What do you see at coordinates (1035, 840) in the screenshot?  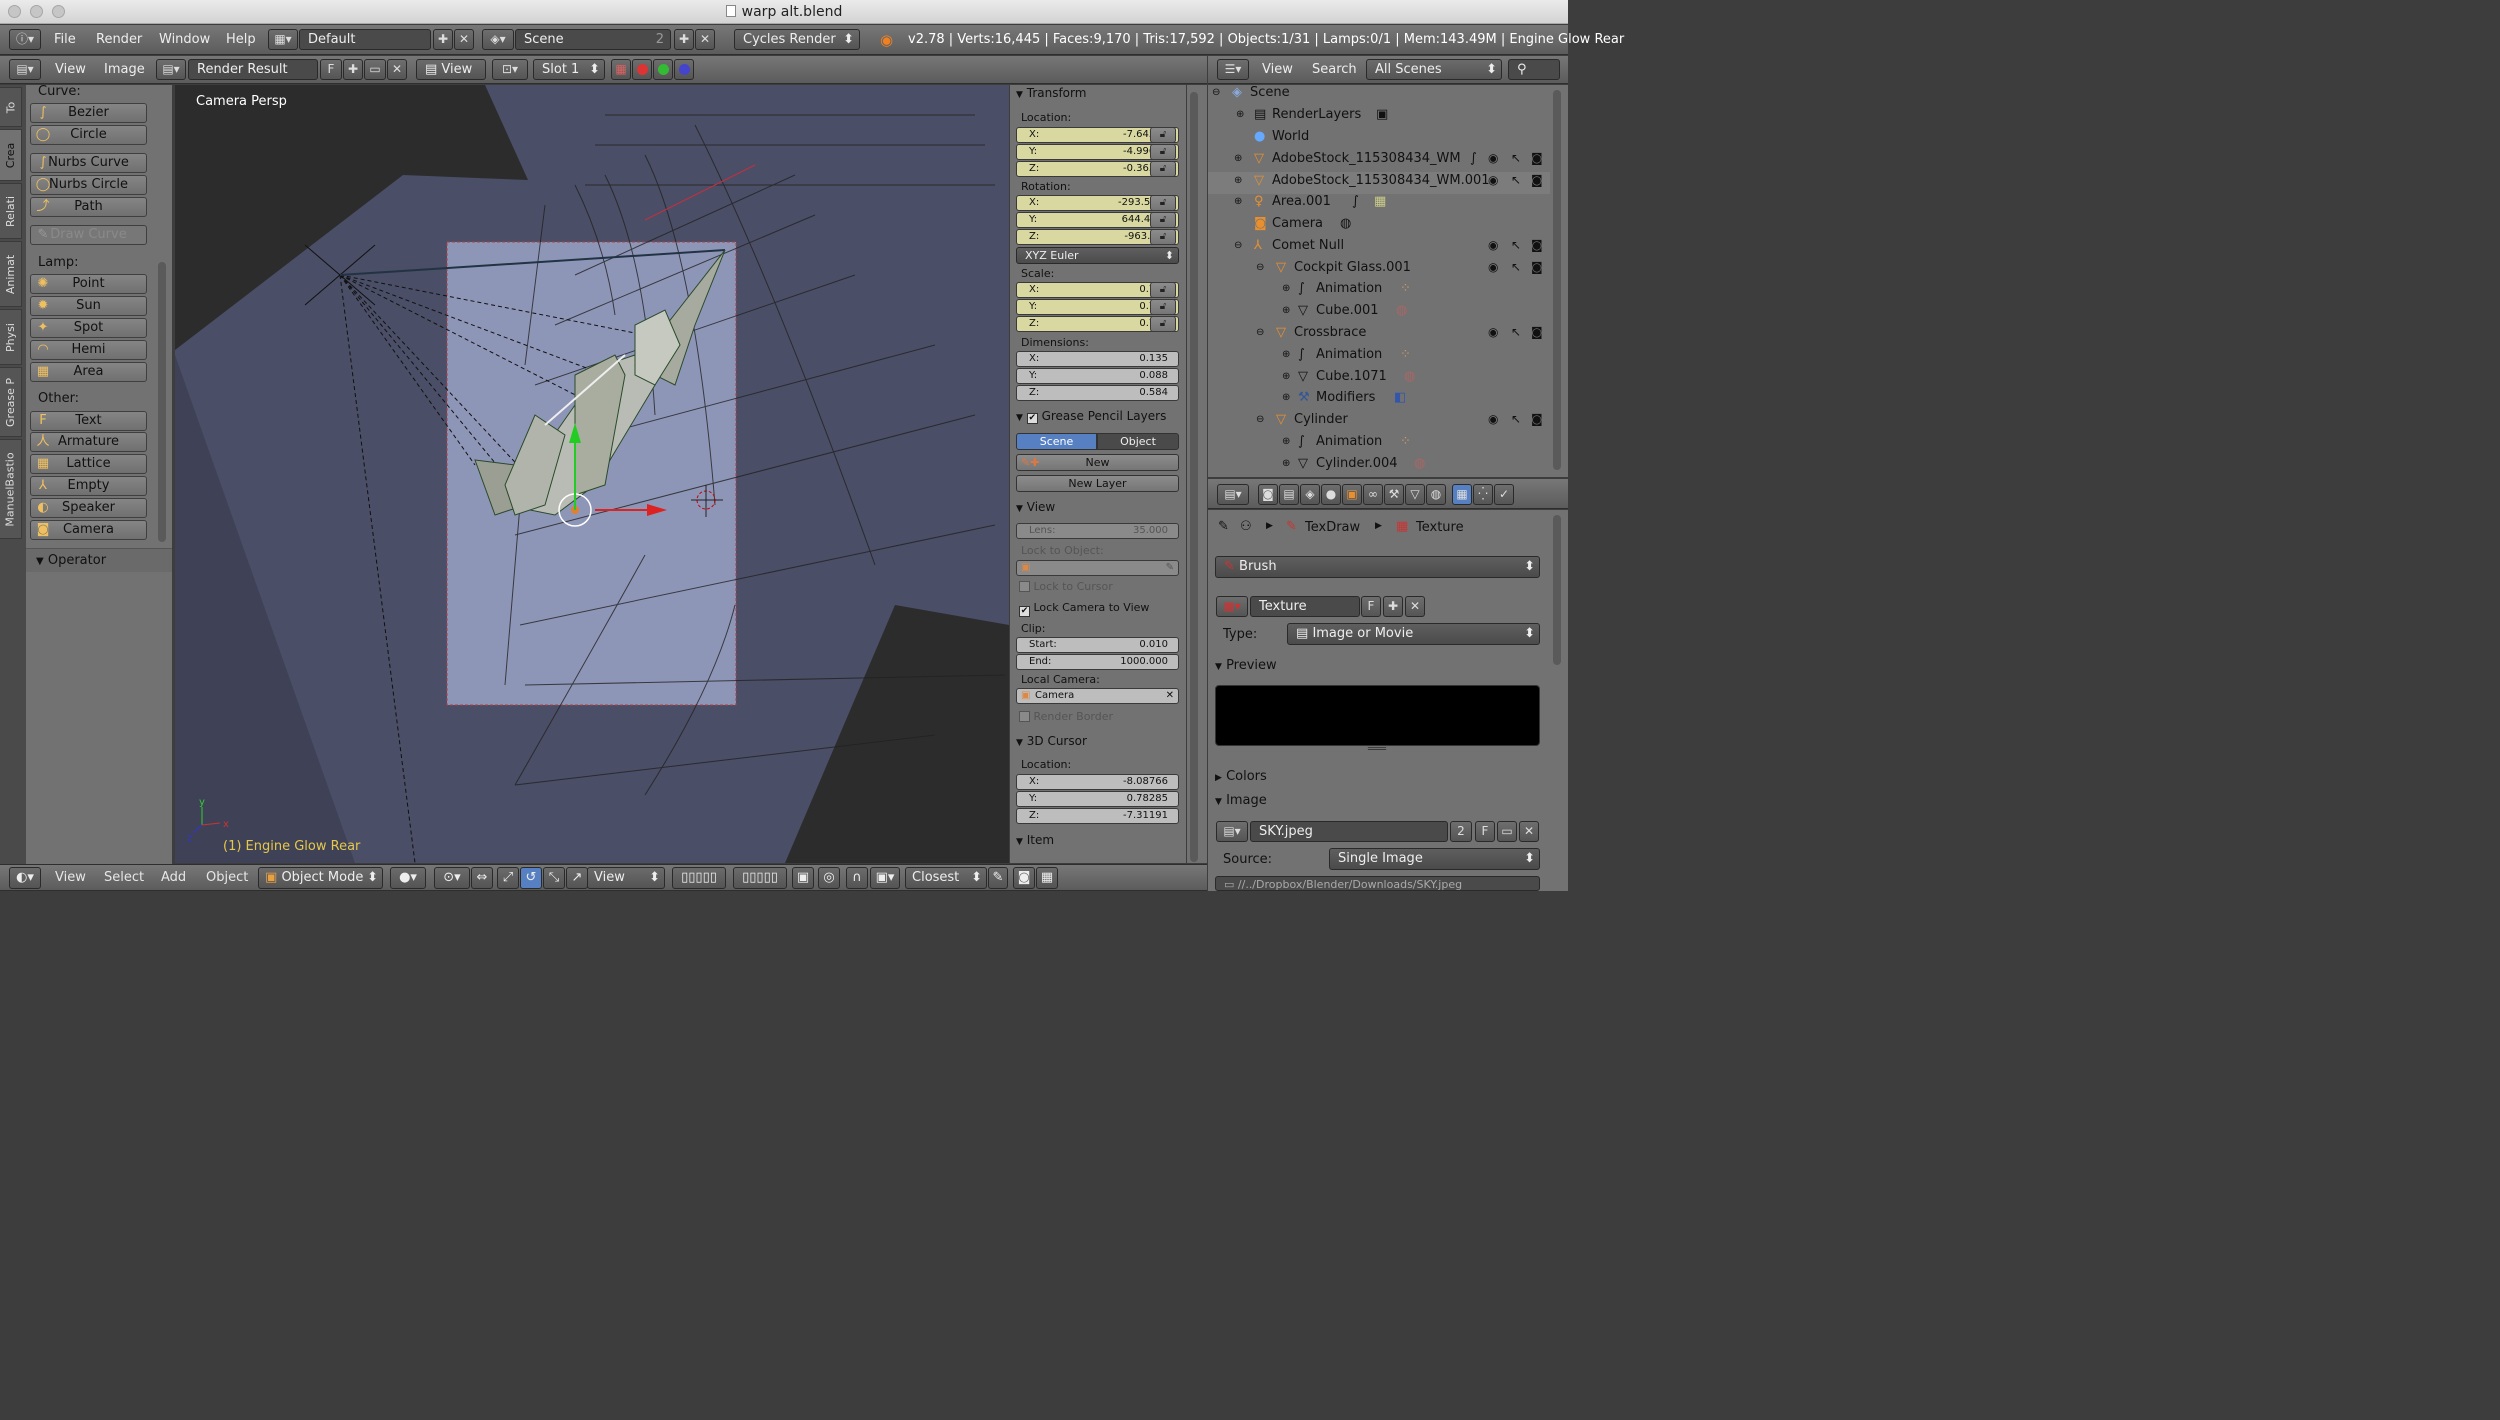 I see `item-panel-header: ▼ Item` at bounding box center [1035, 840].